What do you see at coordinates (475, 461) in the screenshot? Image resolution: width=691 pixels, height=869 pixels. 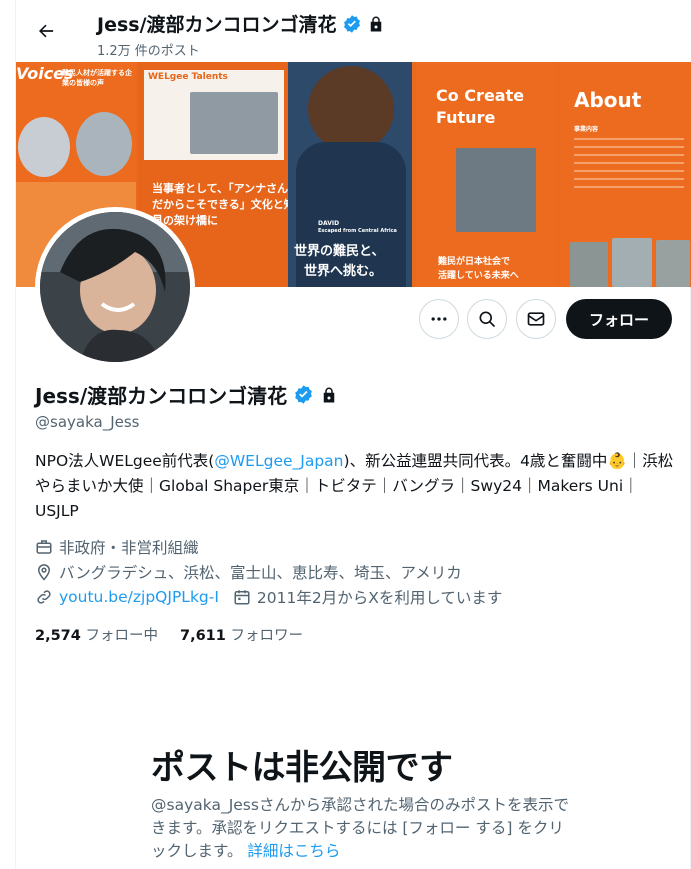 I see `bio-text-2: )、新公益連盟共同代表。4歳と奮闘中` at bounding box center [475, 461].